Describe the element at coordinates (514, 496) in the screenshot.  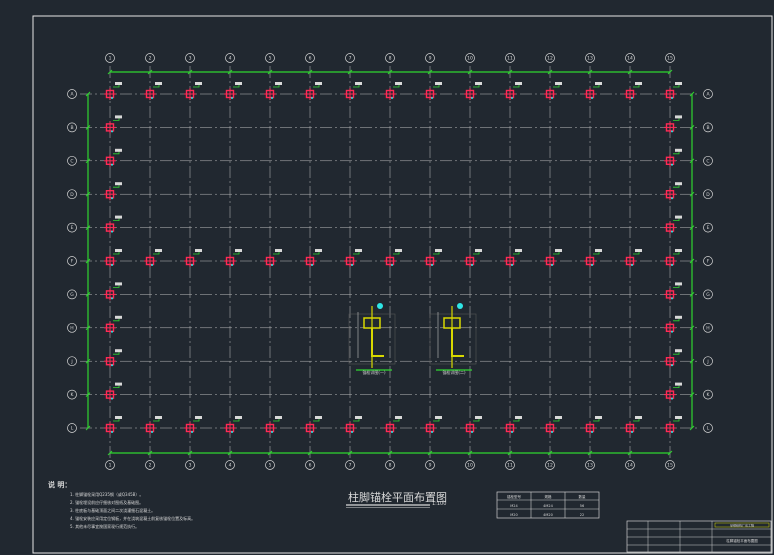
I see `legend-header: 锚栓型号` at that location.